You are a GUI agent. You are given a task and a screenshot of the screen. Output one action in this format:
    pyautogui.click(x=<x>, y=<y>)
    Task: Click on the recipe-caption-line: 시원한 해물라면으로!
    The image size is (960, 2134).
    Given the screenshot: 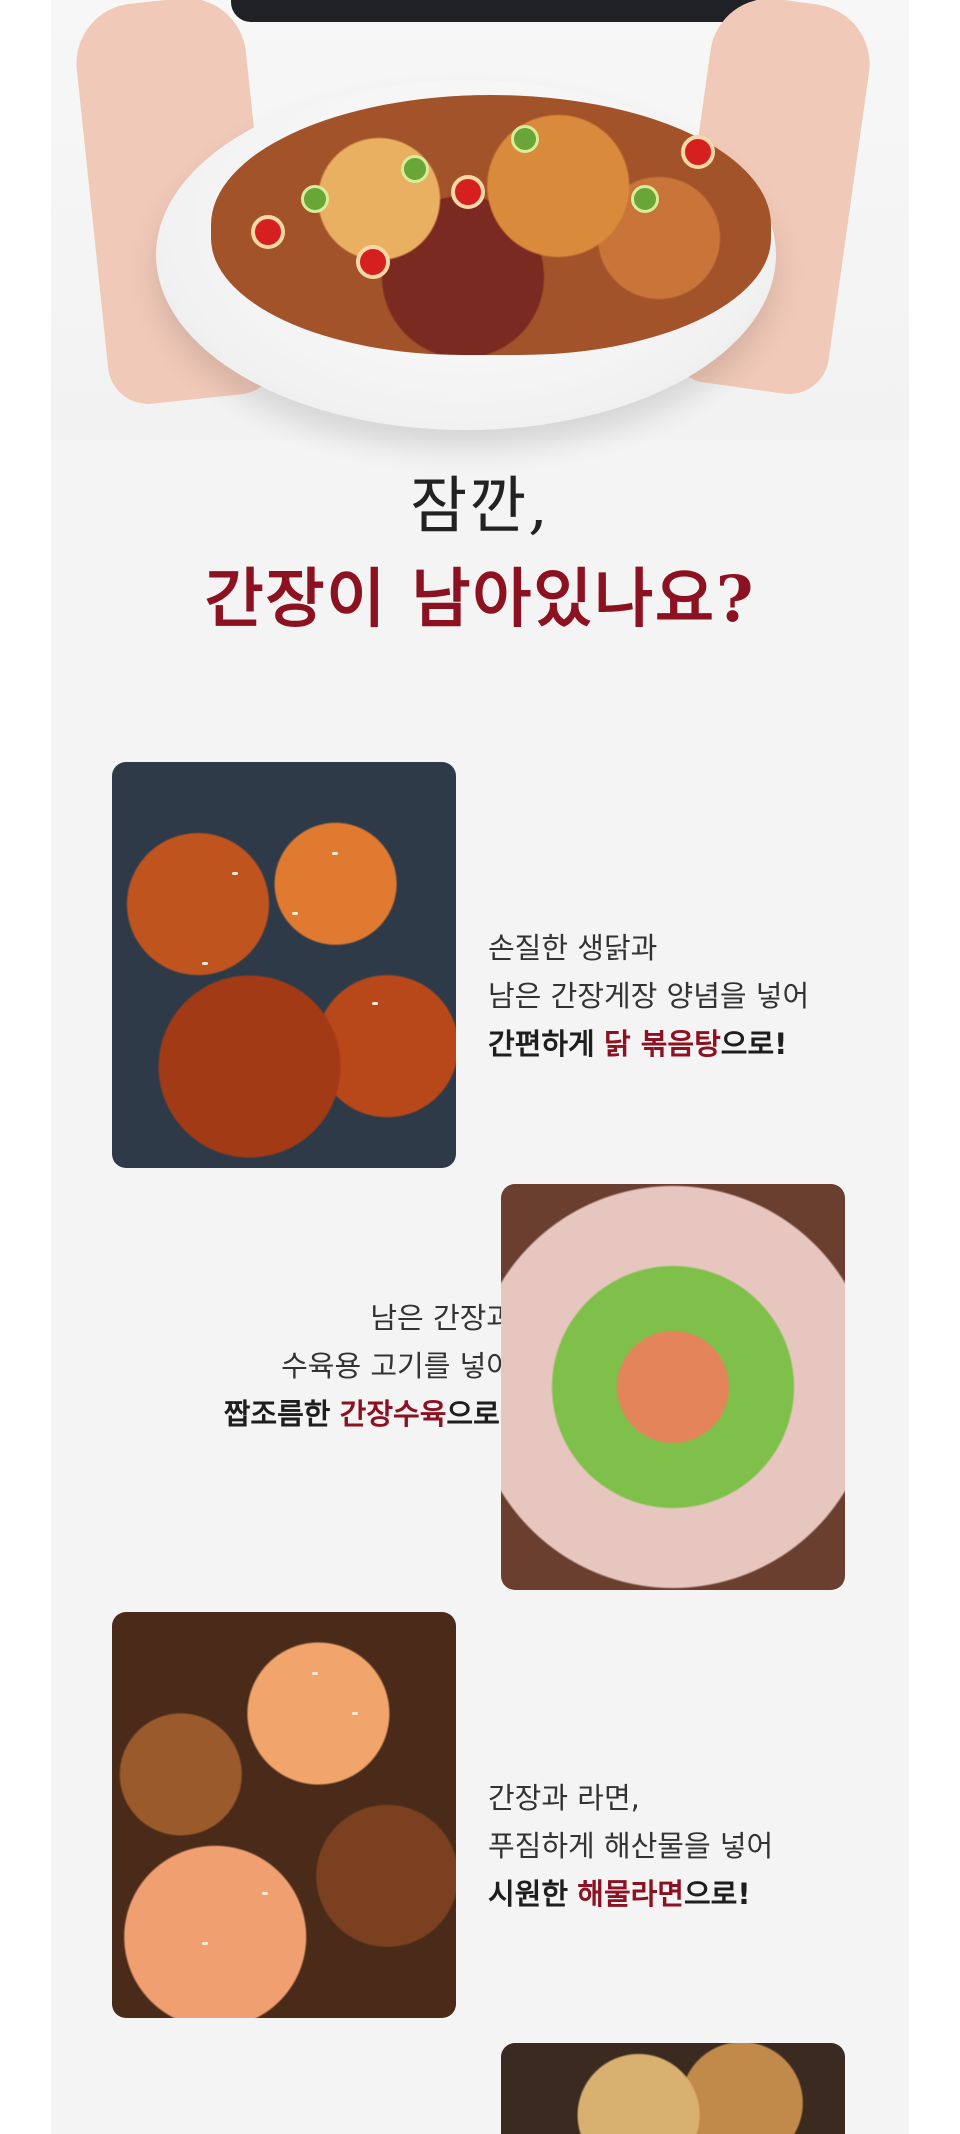 What is the action you would take?
    pyautogui.click(x=630, y=1894)
    